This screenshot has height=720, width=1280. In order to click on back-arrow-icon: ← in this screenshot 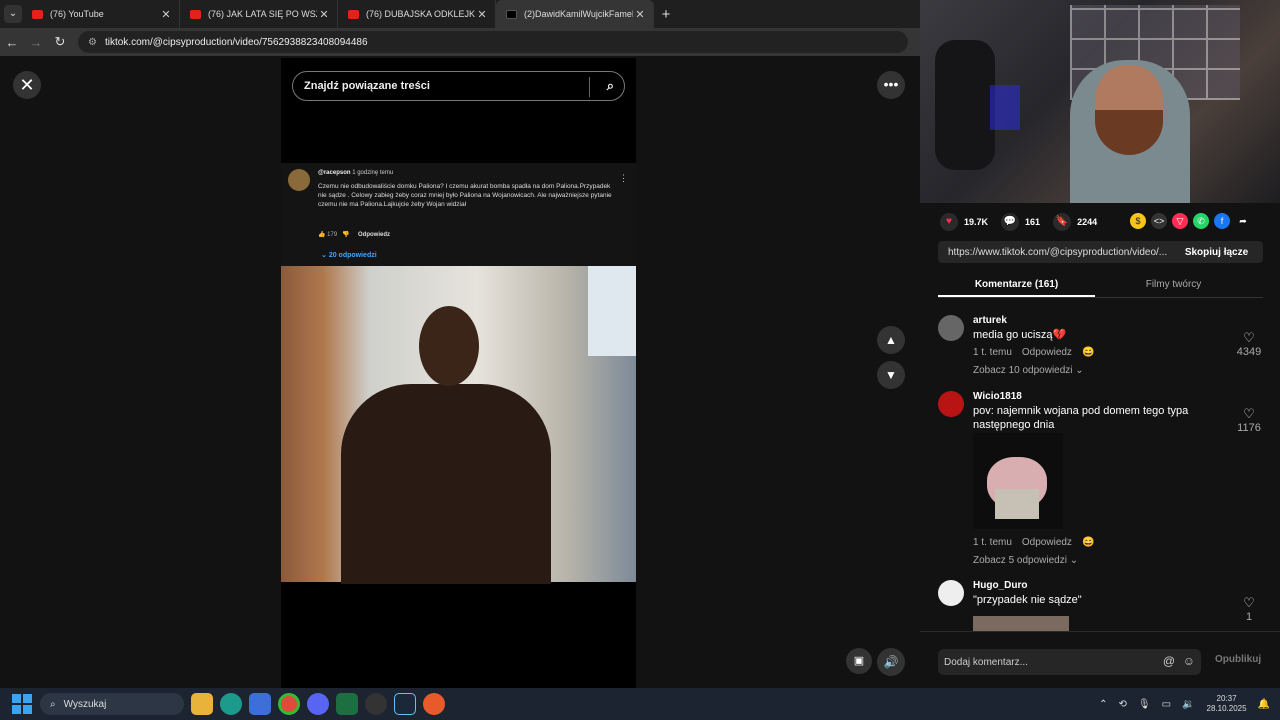, I will do `click(12, 42)`.